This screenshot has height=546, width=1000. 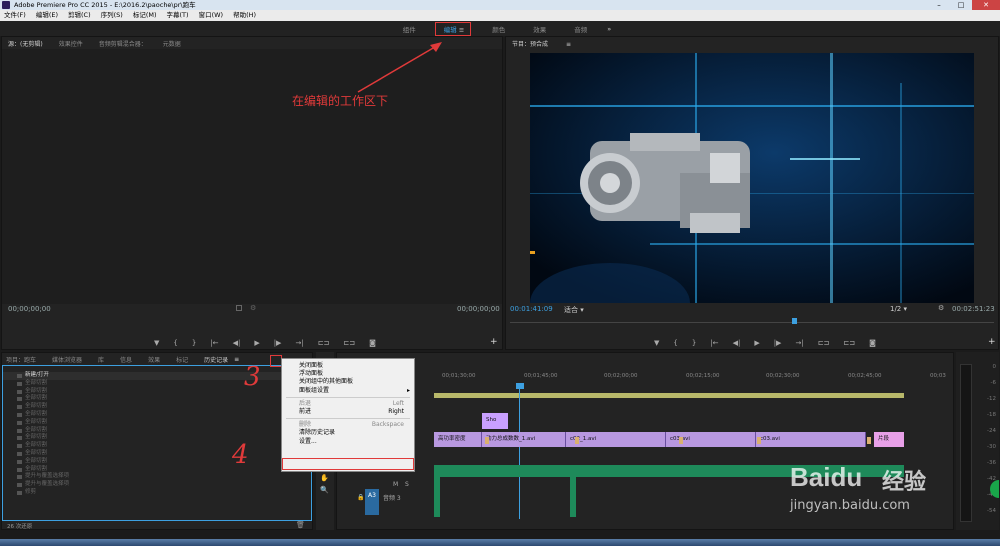 I want to click on maximize-button: □, so click(x=961, y=5).